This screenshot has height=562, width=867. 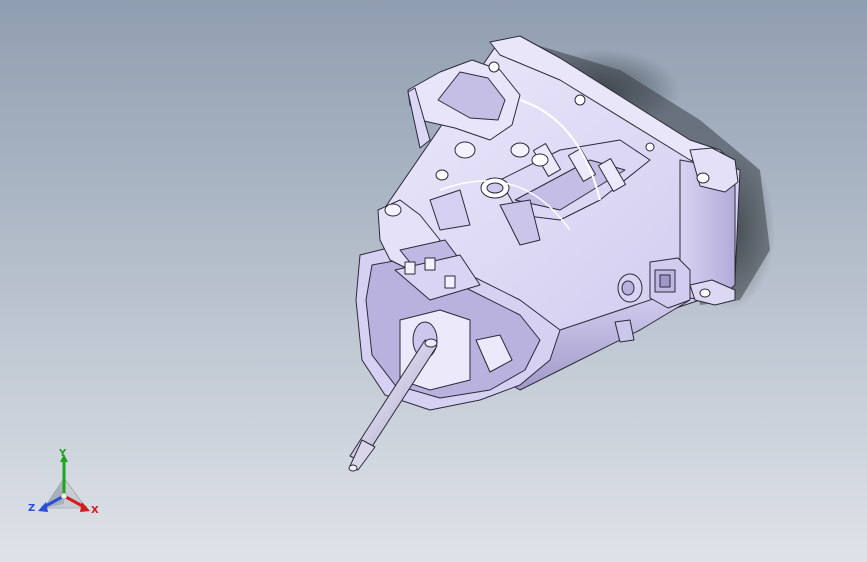 What do you see at coordinates (95, 510) in the screenshot?
I see `x-axis-label: X` at bounding box center [95, 510].